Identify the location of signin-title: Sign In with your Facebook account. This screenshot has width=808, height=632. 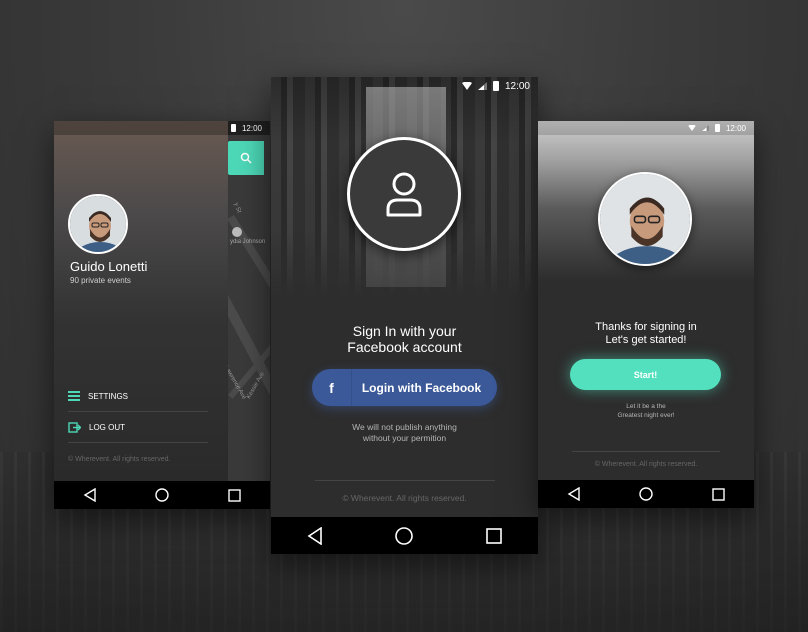
(404, 339).